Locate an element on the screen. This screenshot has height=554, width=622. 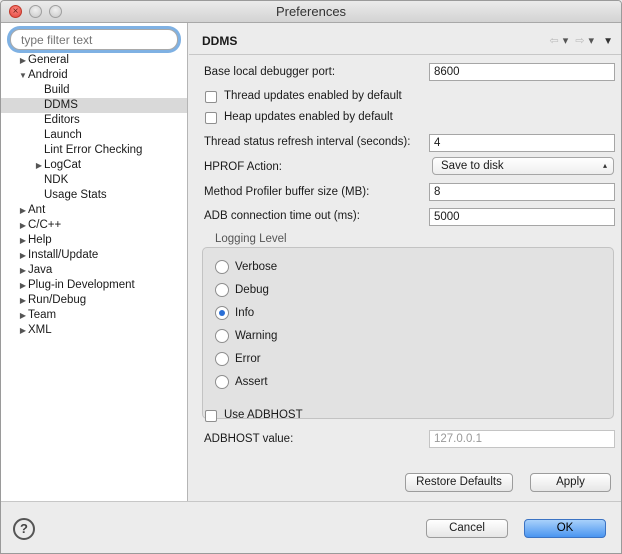
tree-item-label: Team is located at coordinates (42, 315).